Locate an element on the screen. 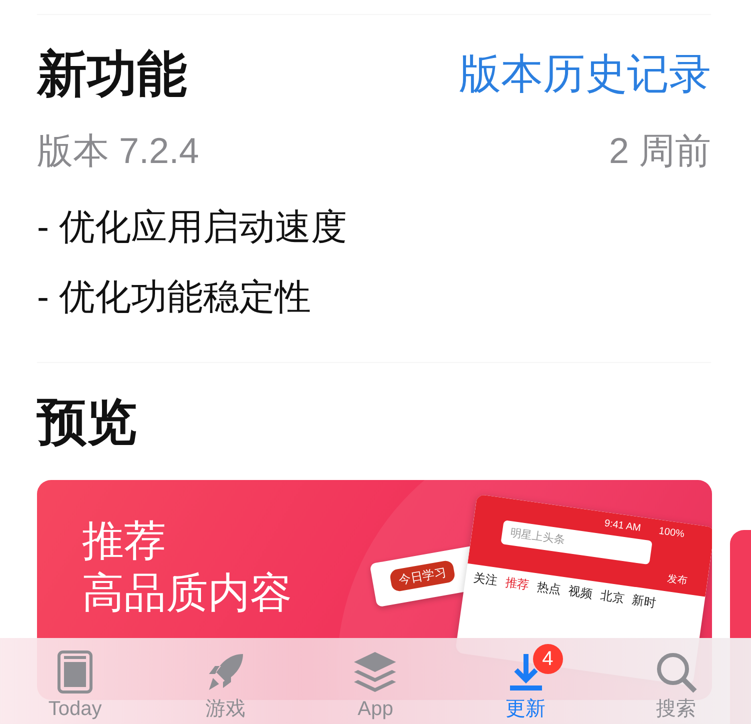 The image size is (751, 724). section-title: 新功能 is located at coordinates (112, 74).